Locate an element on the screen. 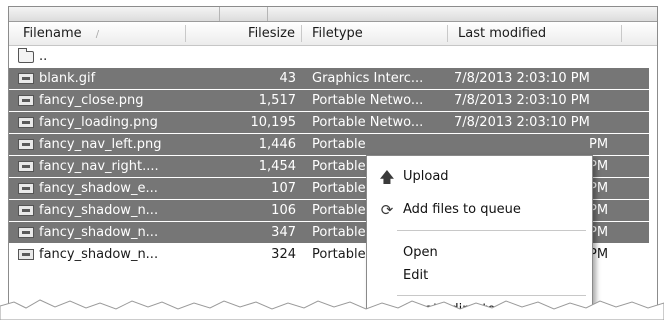  menu-item-edit: Edit is located at coordinates (479, 276).